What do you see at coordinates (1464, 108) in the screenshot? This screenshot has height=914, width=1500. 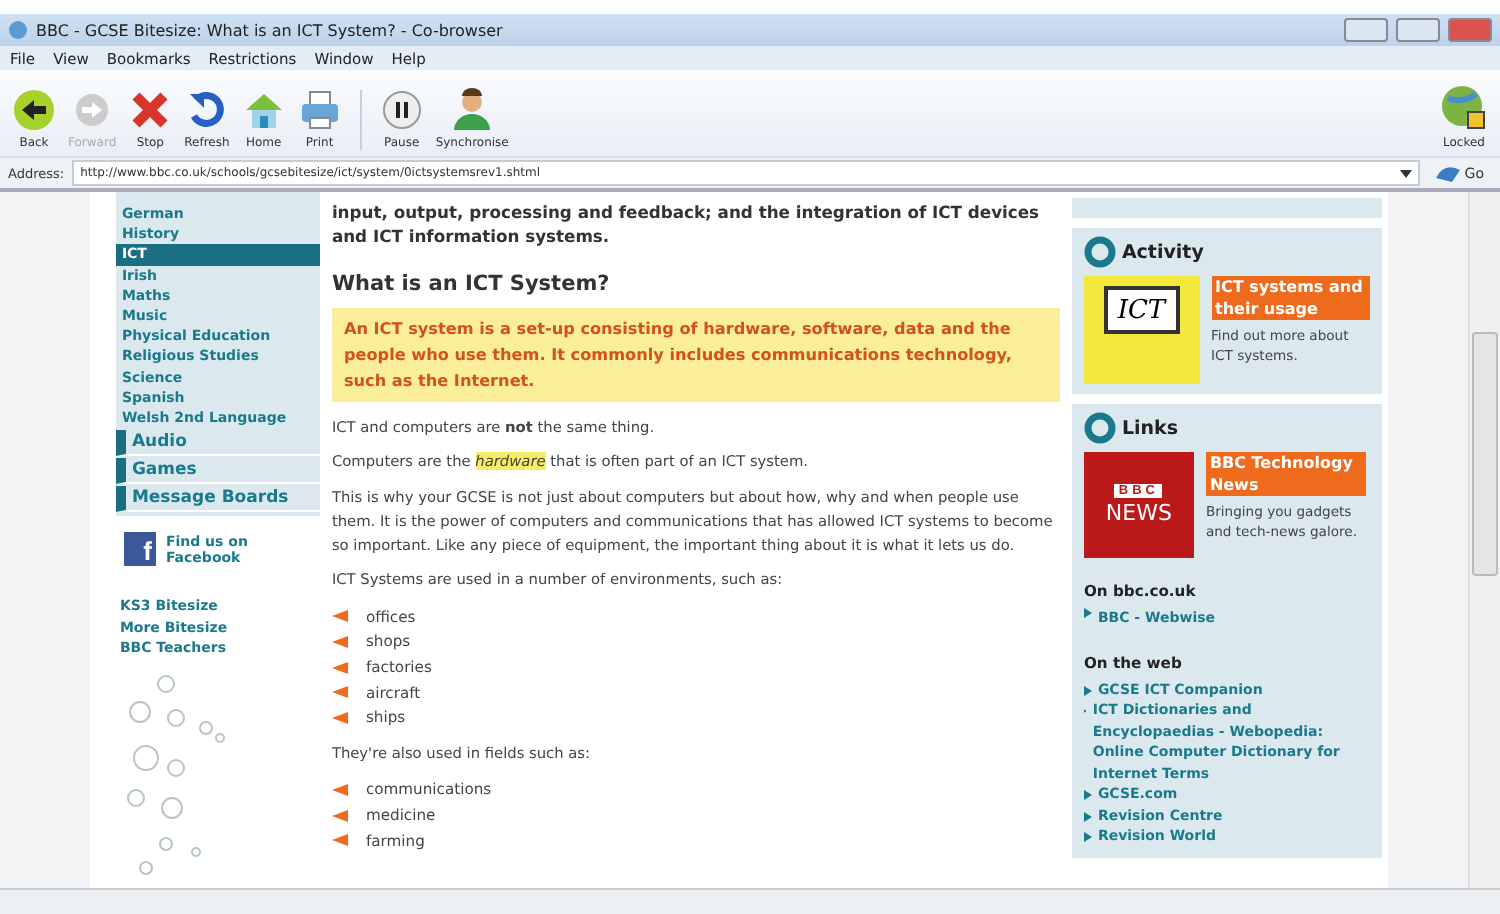 I see `globe-lock-icon` at bounding box center [1464, 108].